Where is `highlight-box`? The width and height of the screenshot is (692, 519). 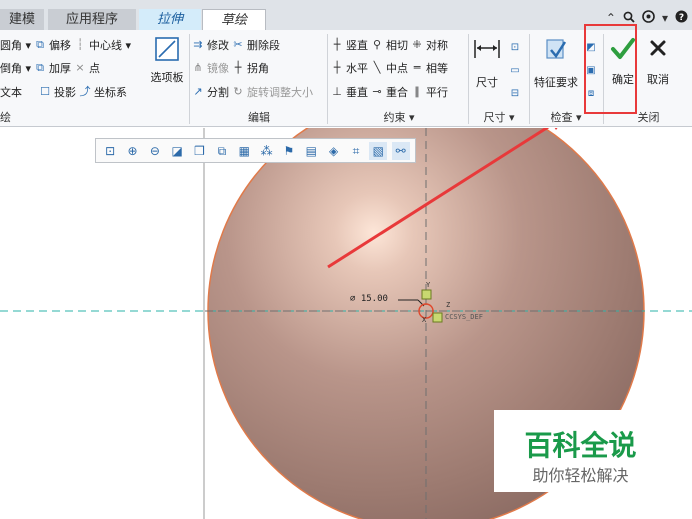 highlight-box is located at coordinates (610, 69).